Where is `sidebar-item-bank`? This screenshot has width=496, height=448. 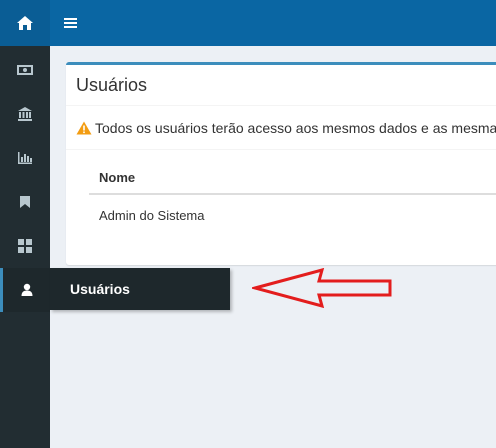
sidebar-item-bank is located at coordinates (25, 114).